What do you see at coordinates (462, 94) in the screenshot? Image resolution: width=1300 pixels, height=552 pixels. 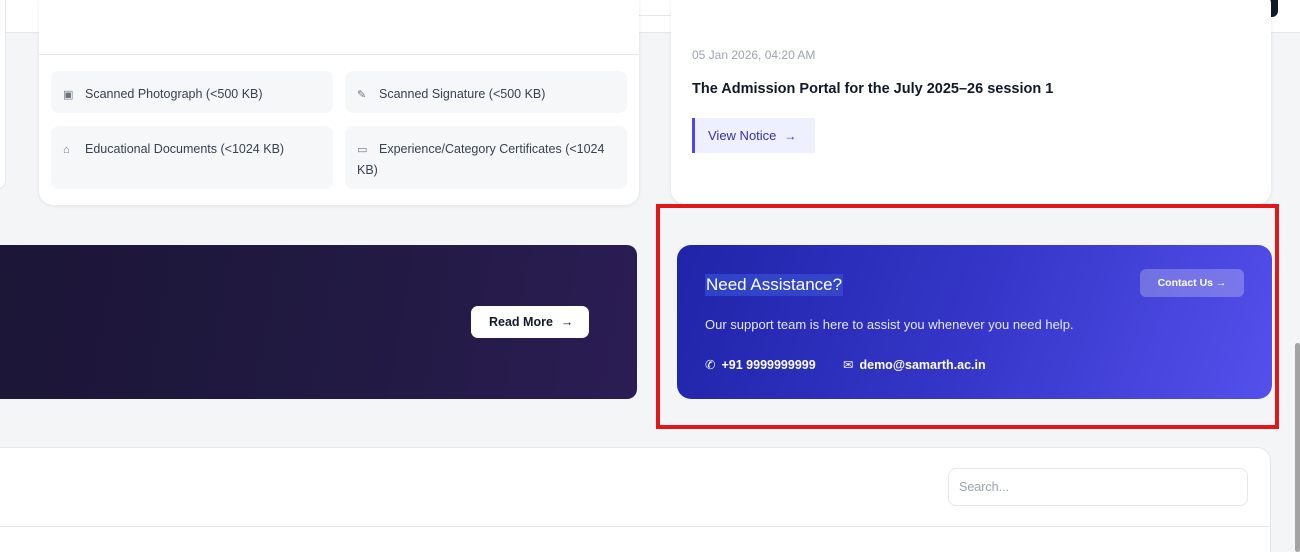 I see `document-label: Scanned Signature (<500 KB)` at bounding box center [462, 94].